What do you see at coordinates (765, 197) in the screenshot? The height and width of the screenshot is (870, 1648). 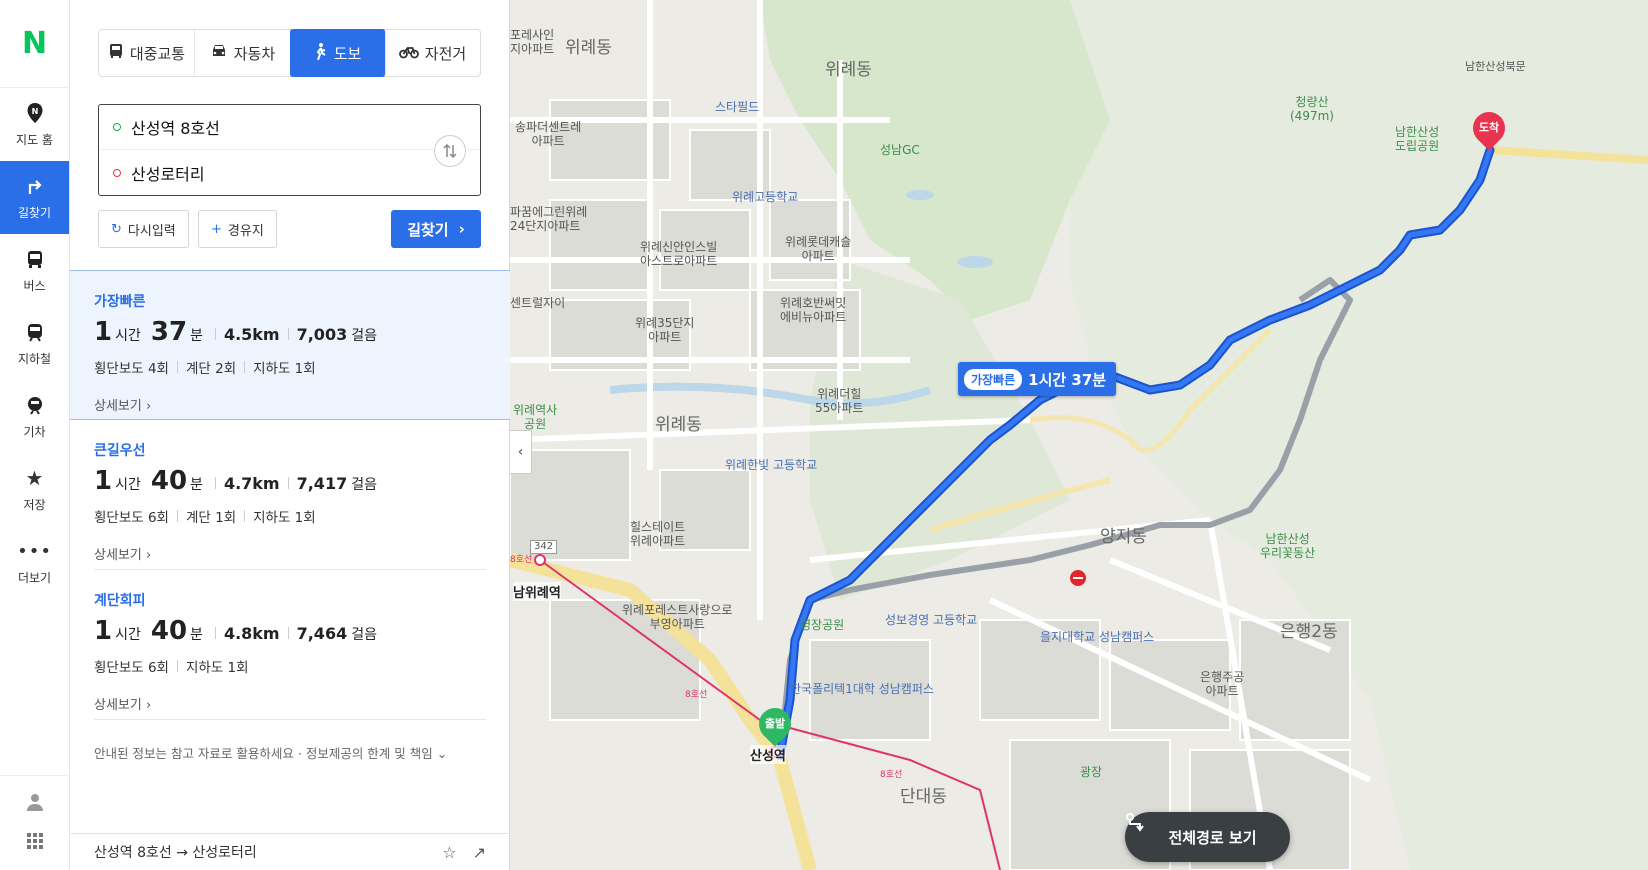 I see `map-label: 위례고등학교` at bounding box center [765, 197].